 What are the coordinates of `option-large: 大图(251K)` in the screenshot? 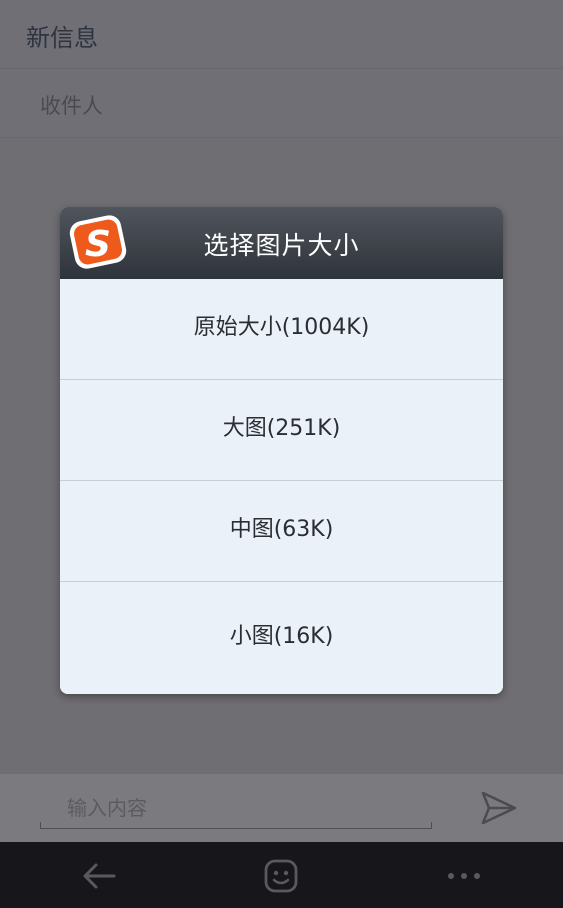 It's located at (281, 430).